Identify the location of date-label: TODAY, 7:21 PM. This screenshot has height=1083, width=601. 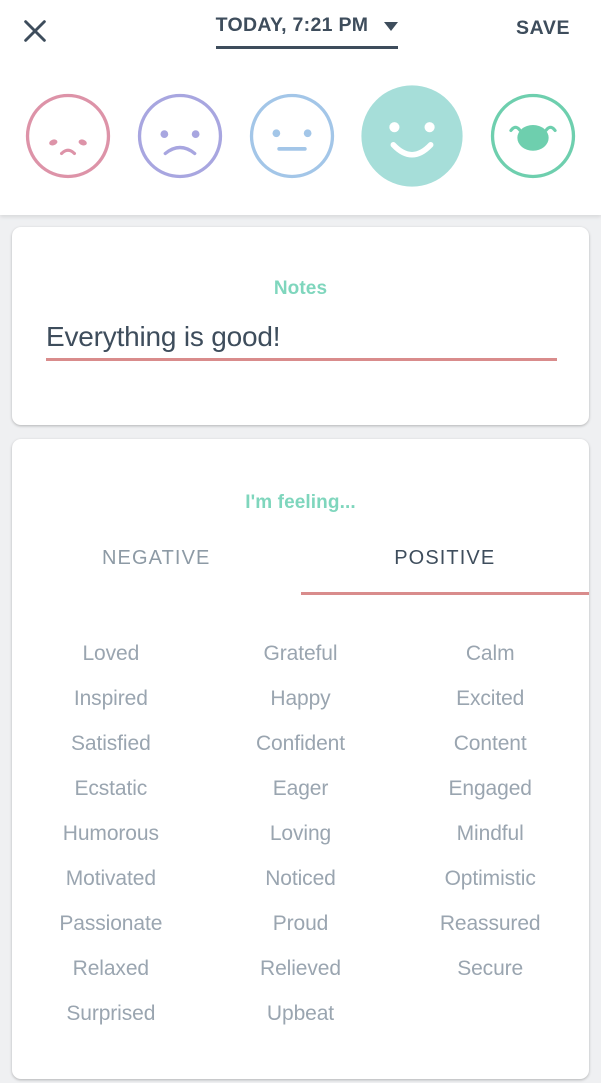
(292, 25).